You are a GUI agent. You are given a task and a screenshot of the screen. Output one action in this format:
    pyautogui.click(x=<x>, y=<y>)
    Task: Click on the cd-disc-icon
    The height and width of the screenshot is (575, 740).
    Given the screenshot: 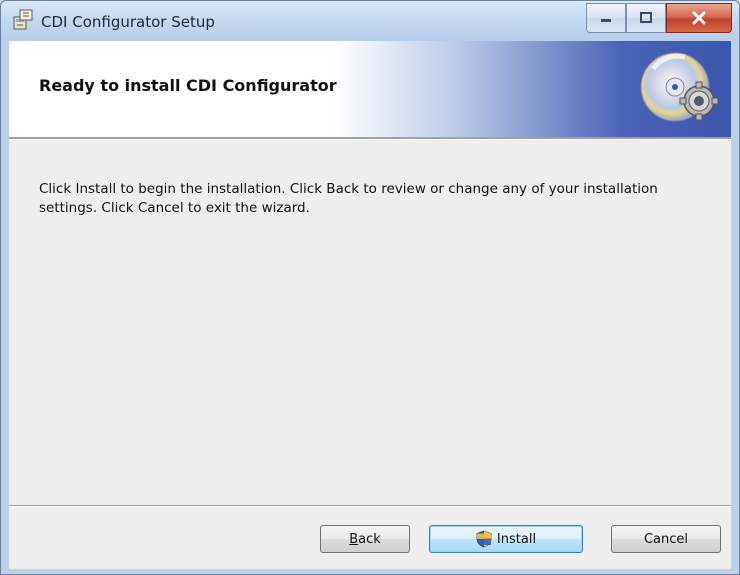 What is the action you would take?
    pyautogui.click(x=679, y=89)
    